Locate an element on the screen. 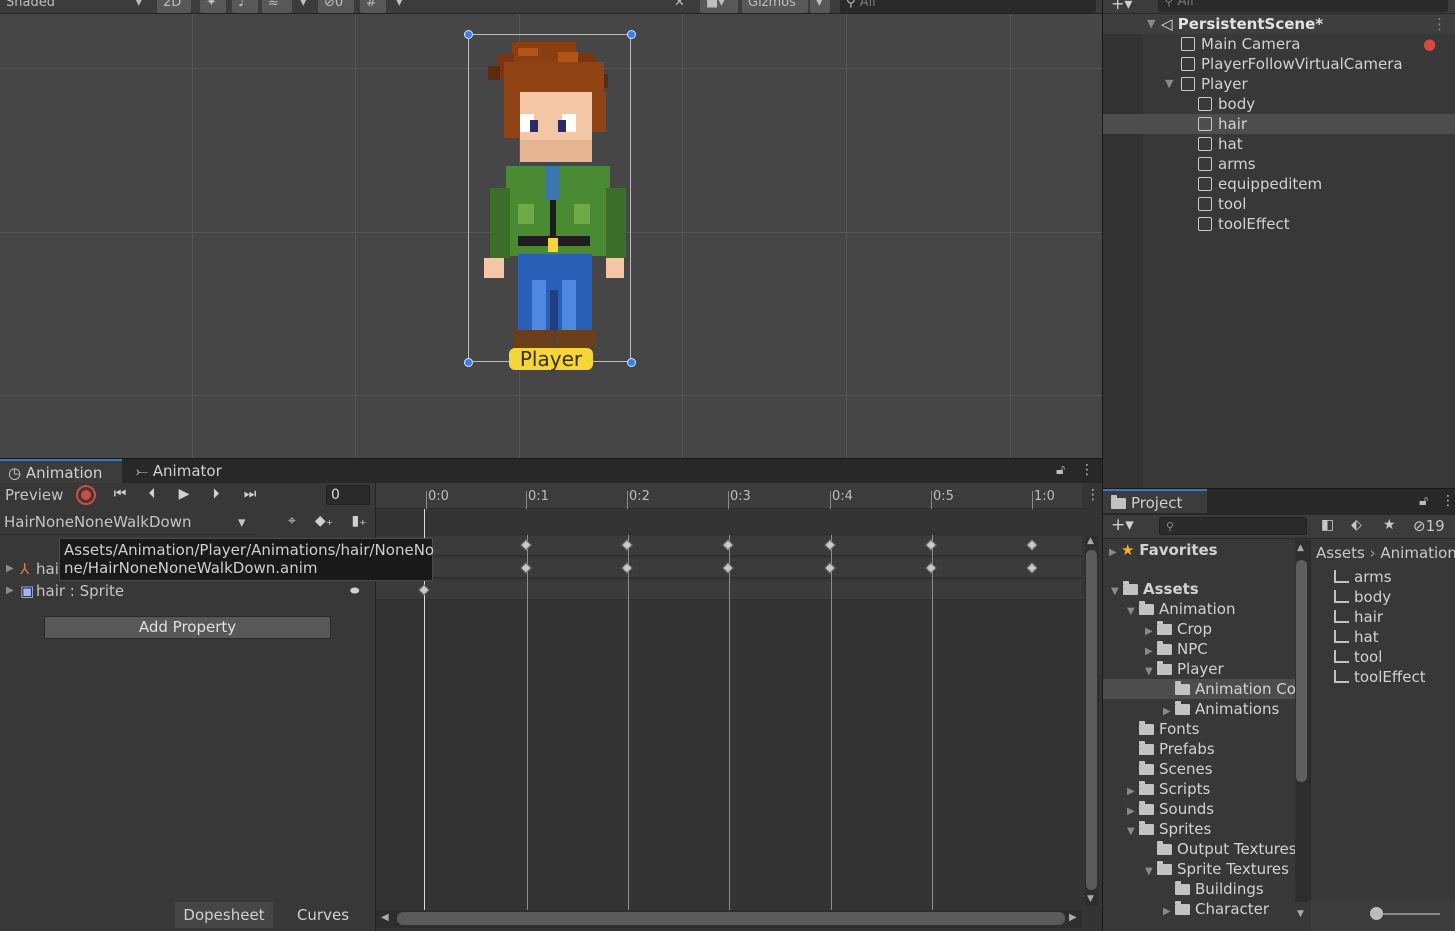 This screenshot has width=1455, height=931. previous-keyframe-icon: ⏴ is located at coordinates (152, 494).